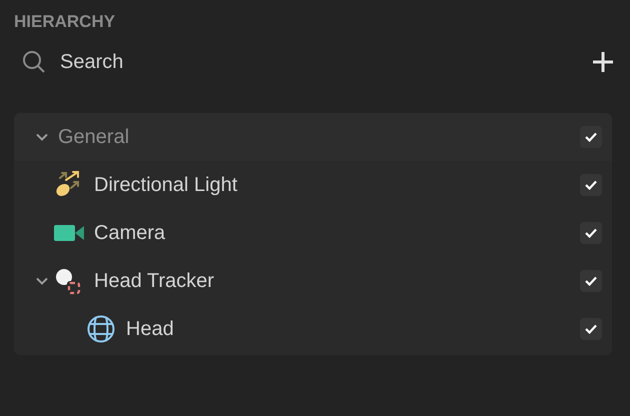 This screenshot has width=630, height=416. What do you see at coordinates (603, 62) in the screenshot?
I see `plus-icon` at bounding box center [603, 62].